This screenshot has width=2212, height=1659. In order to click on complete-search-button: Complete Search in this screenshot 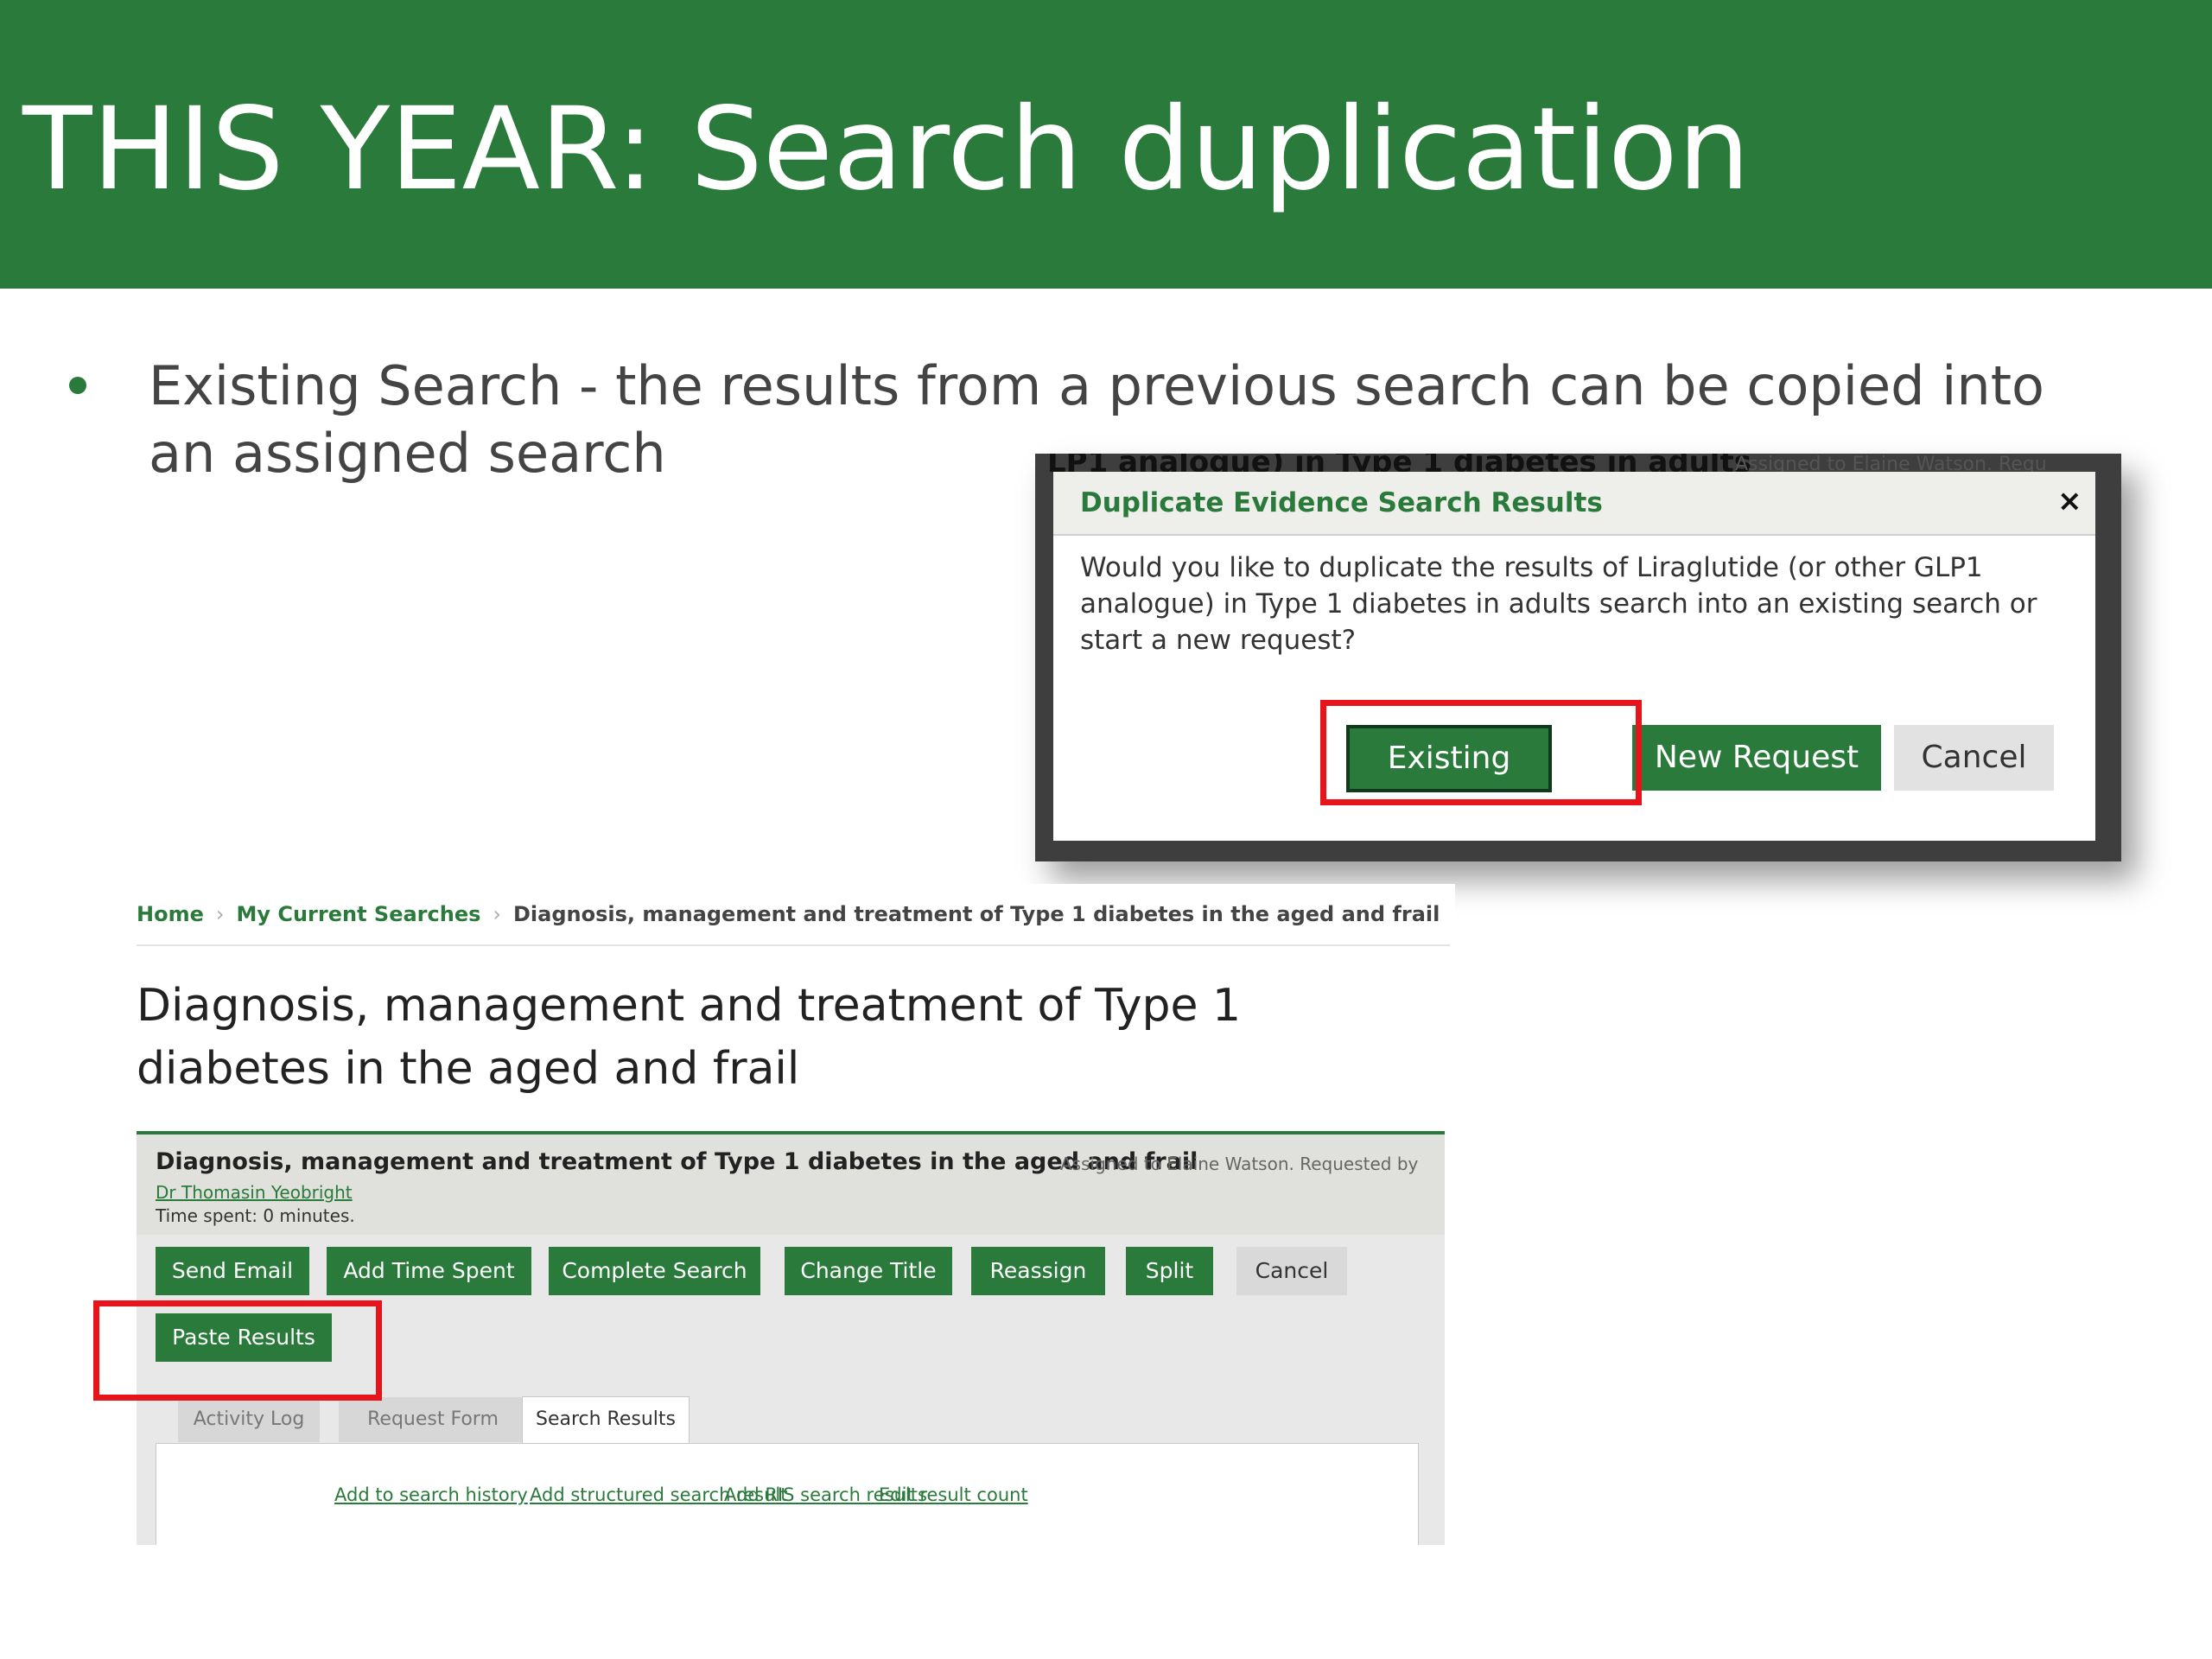, I will do `click(654, 1271)`.